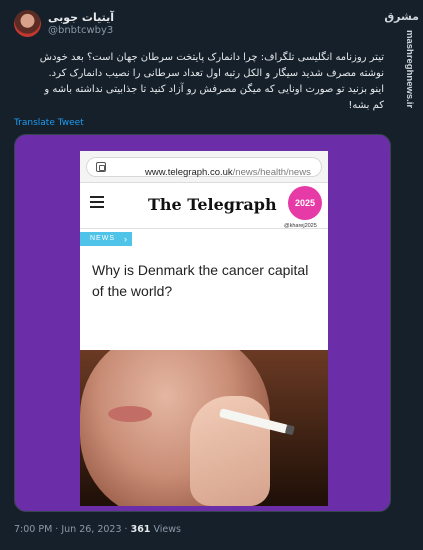  Describe the element at coordinates (189, 172) in the screenshot. I see `url-domain: www.telegraph.co.uk` at that location.